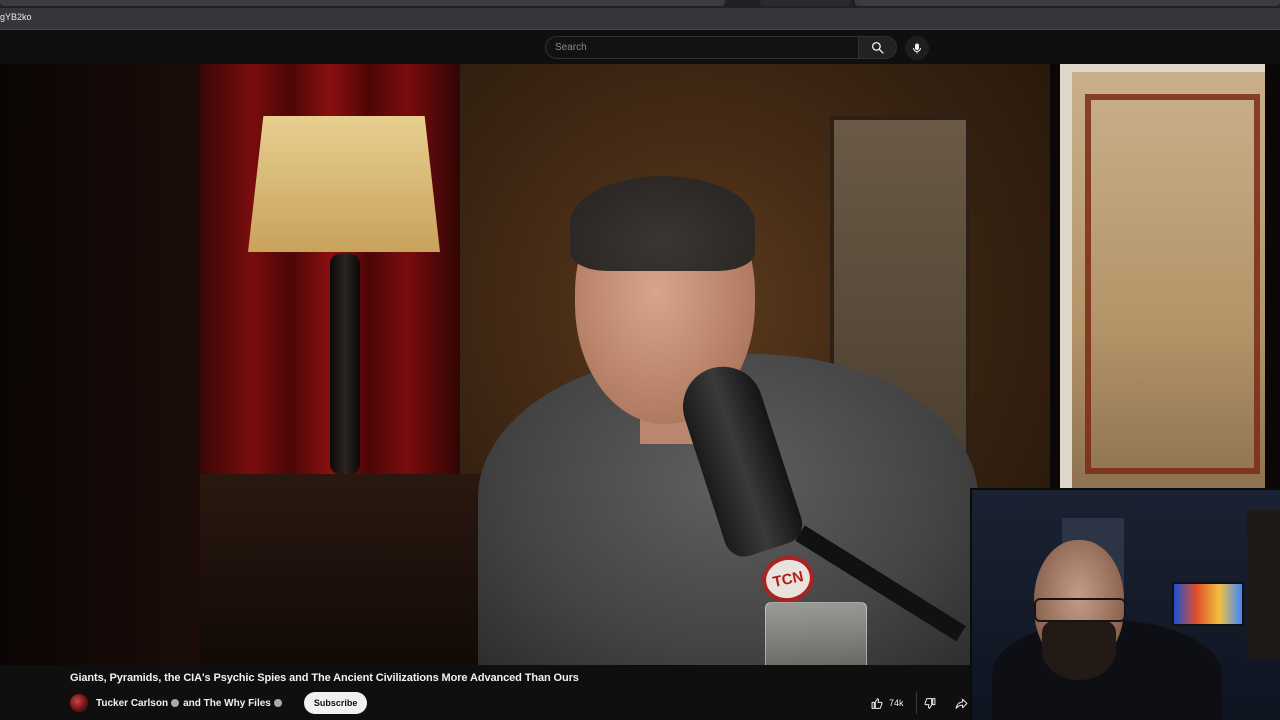  I want to click on channel-name: Tucker Carlson, so click(132, 703).